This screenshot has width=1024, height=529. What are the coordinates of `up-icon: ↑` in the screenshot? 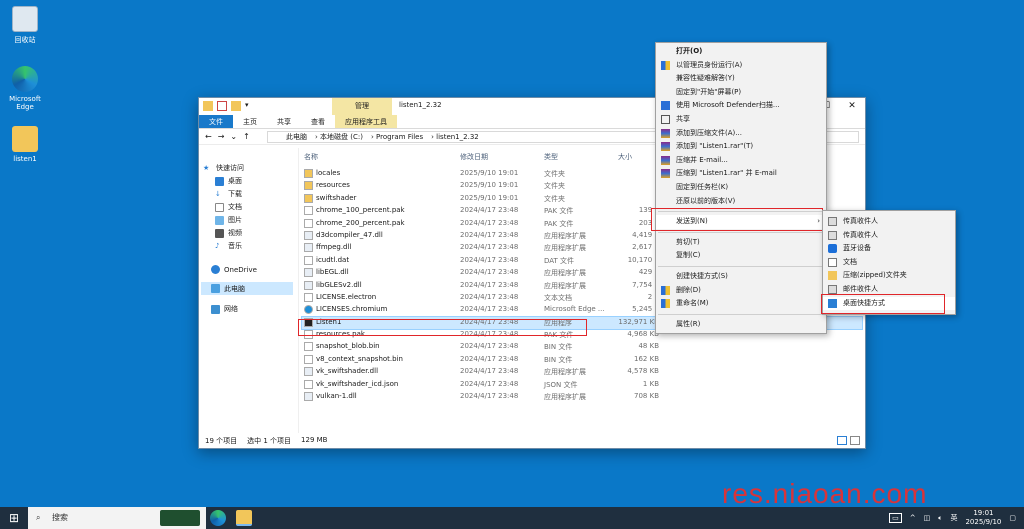 It's located at (246, 136).